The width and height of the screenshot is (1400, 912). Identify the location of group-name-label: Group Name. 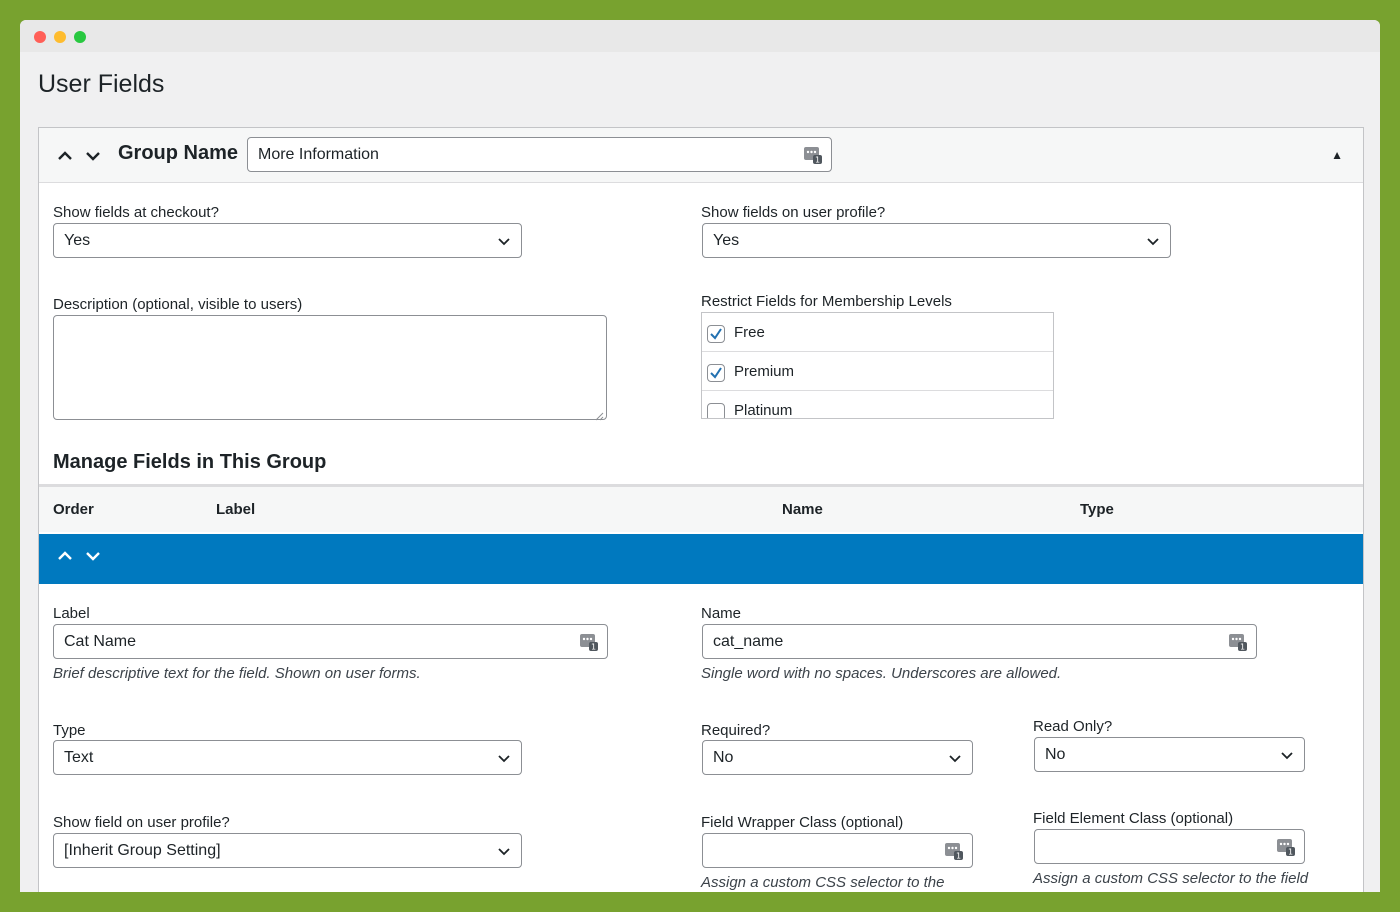
(178, 153).